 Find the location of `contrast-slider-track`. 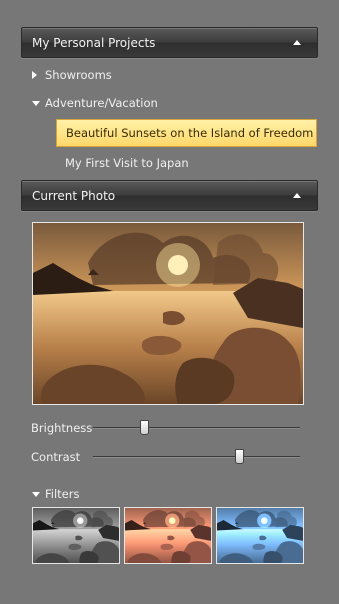

contrast-slider-track is located at coordinates (196, 457).